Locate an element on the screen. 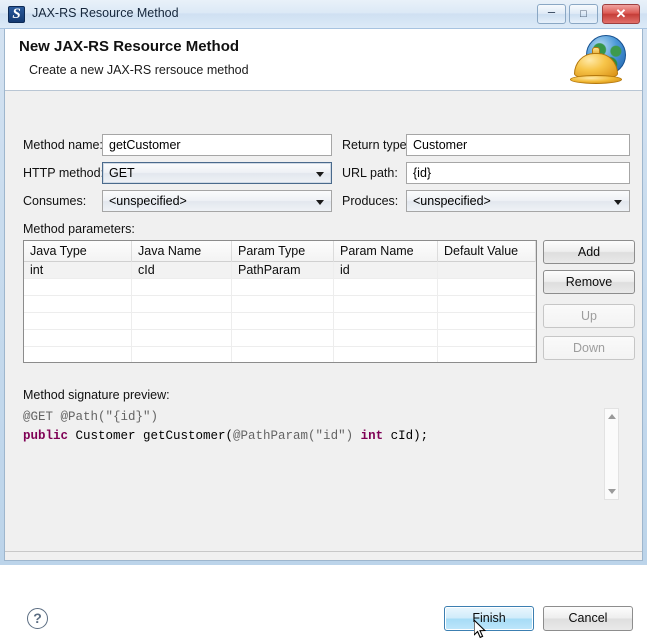 The image size is (647, 640). produces-label: Produces: is located at coordinates (370, 201).